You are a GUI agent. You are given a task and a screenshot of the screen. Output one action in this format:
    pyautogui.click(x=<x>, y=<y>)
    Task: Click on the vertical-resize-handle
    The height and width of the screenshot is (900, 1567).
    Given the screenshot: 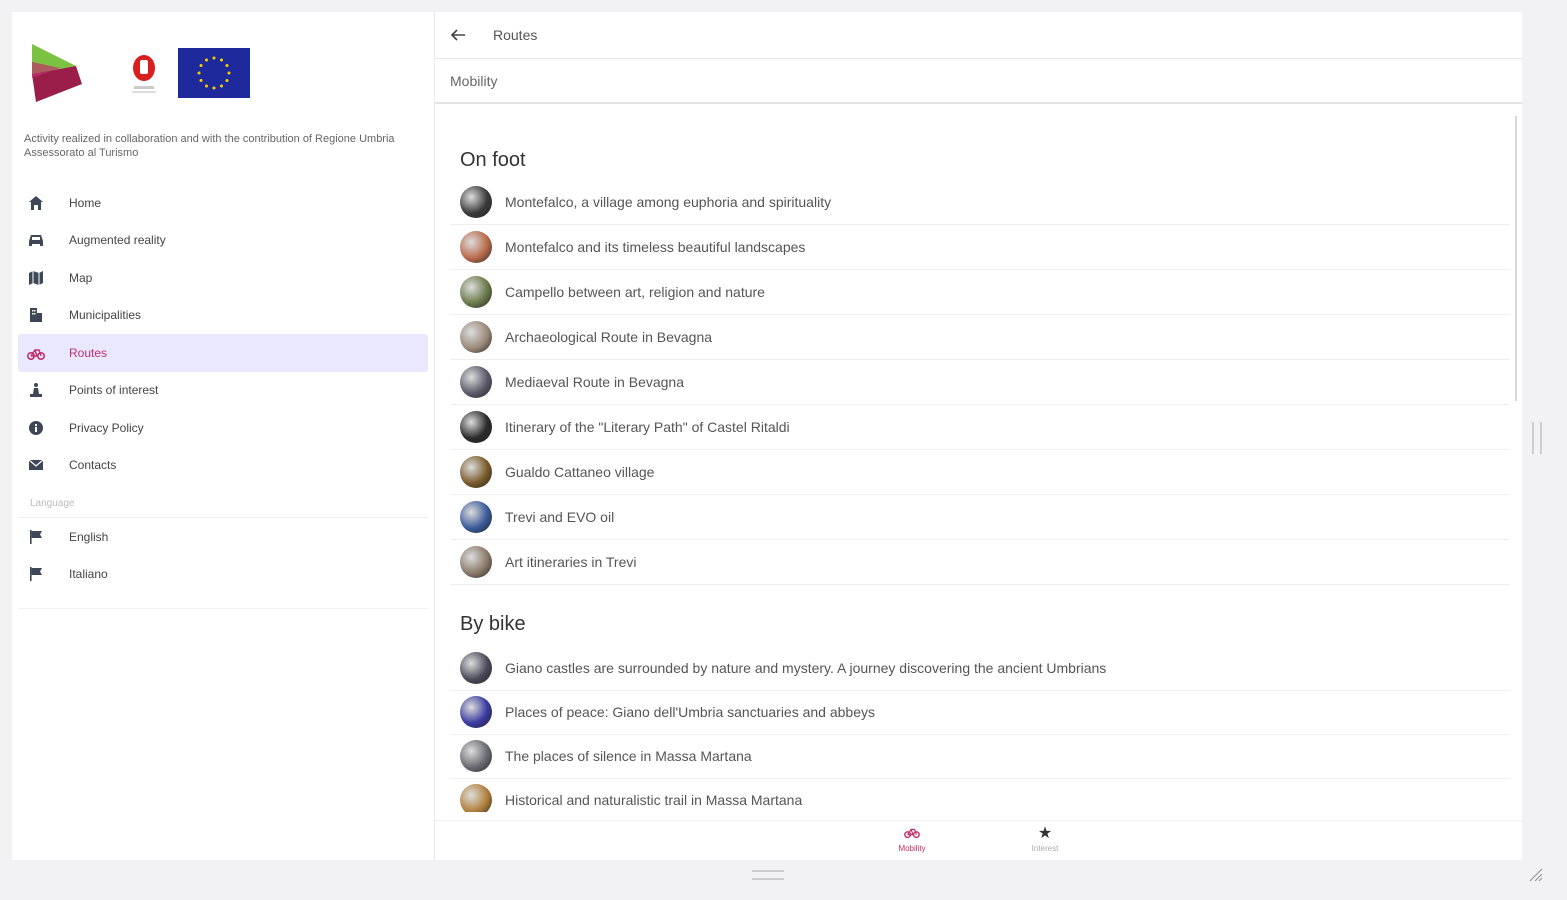 What is the action you would take?
    pyautogui.click(x=1537, y=438)
    